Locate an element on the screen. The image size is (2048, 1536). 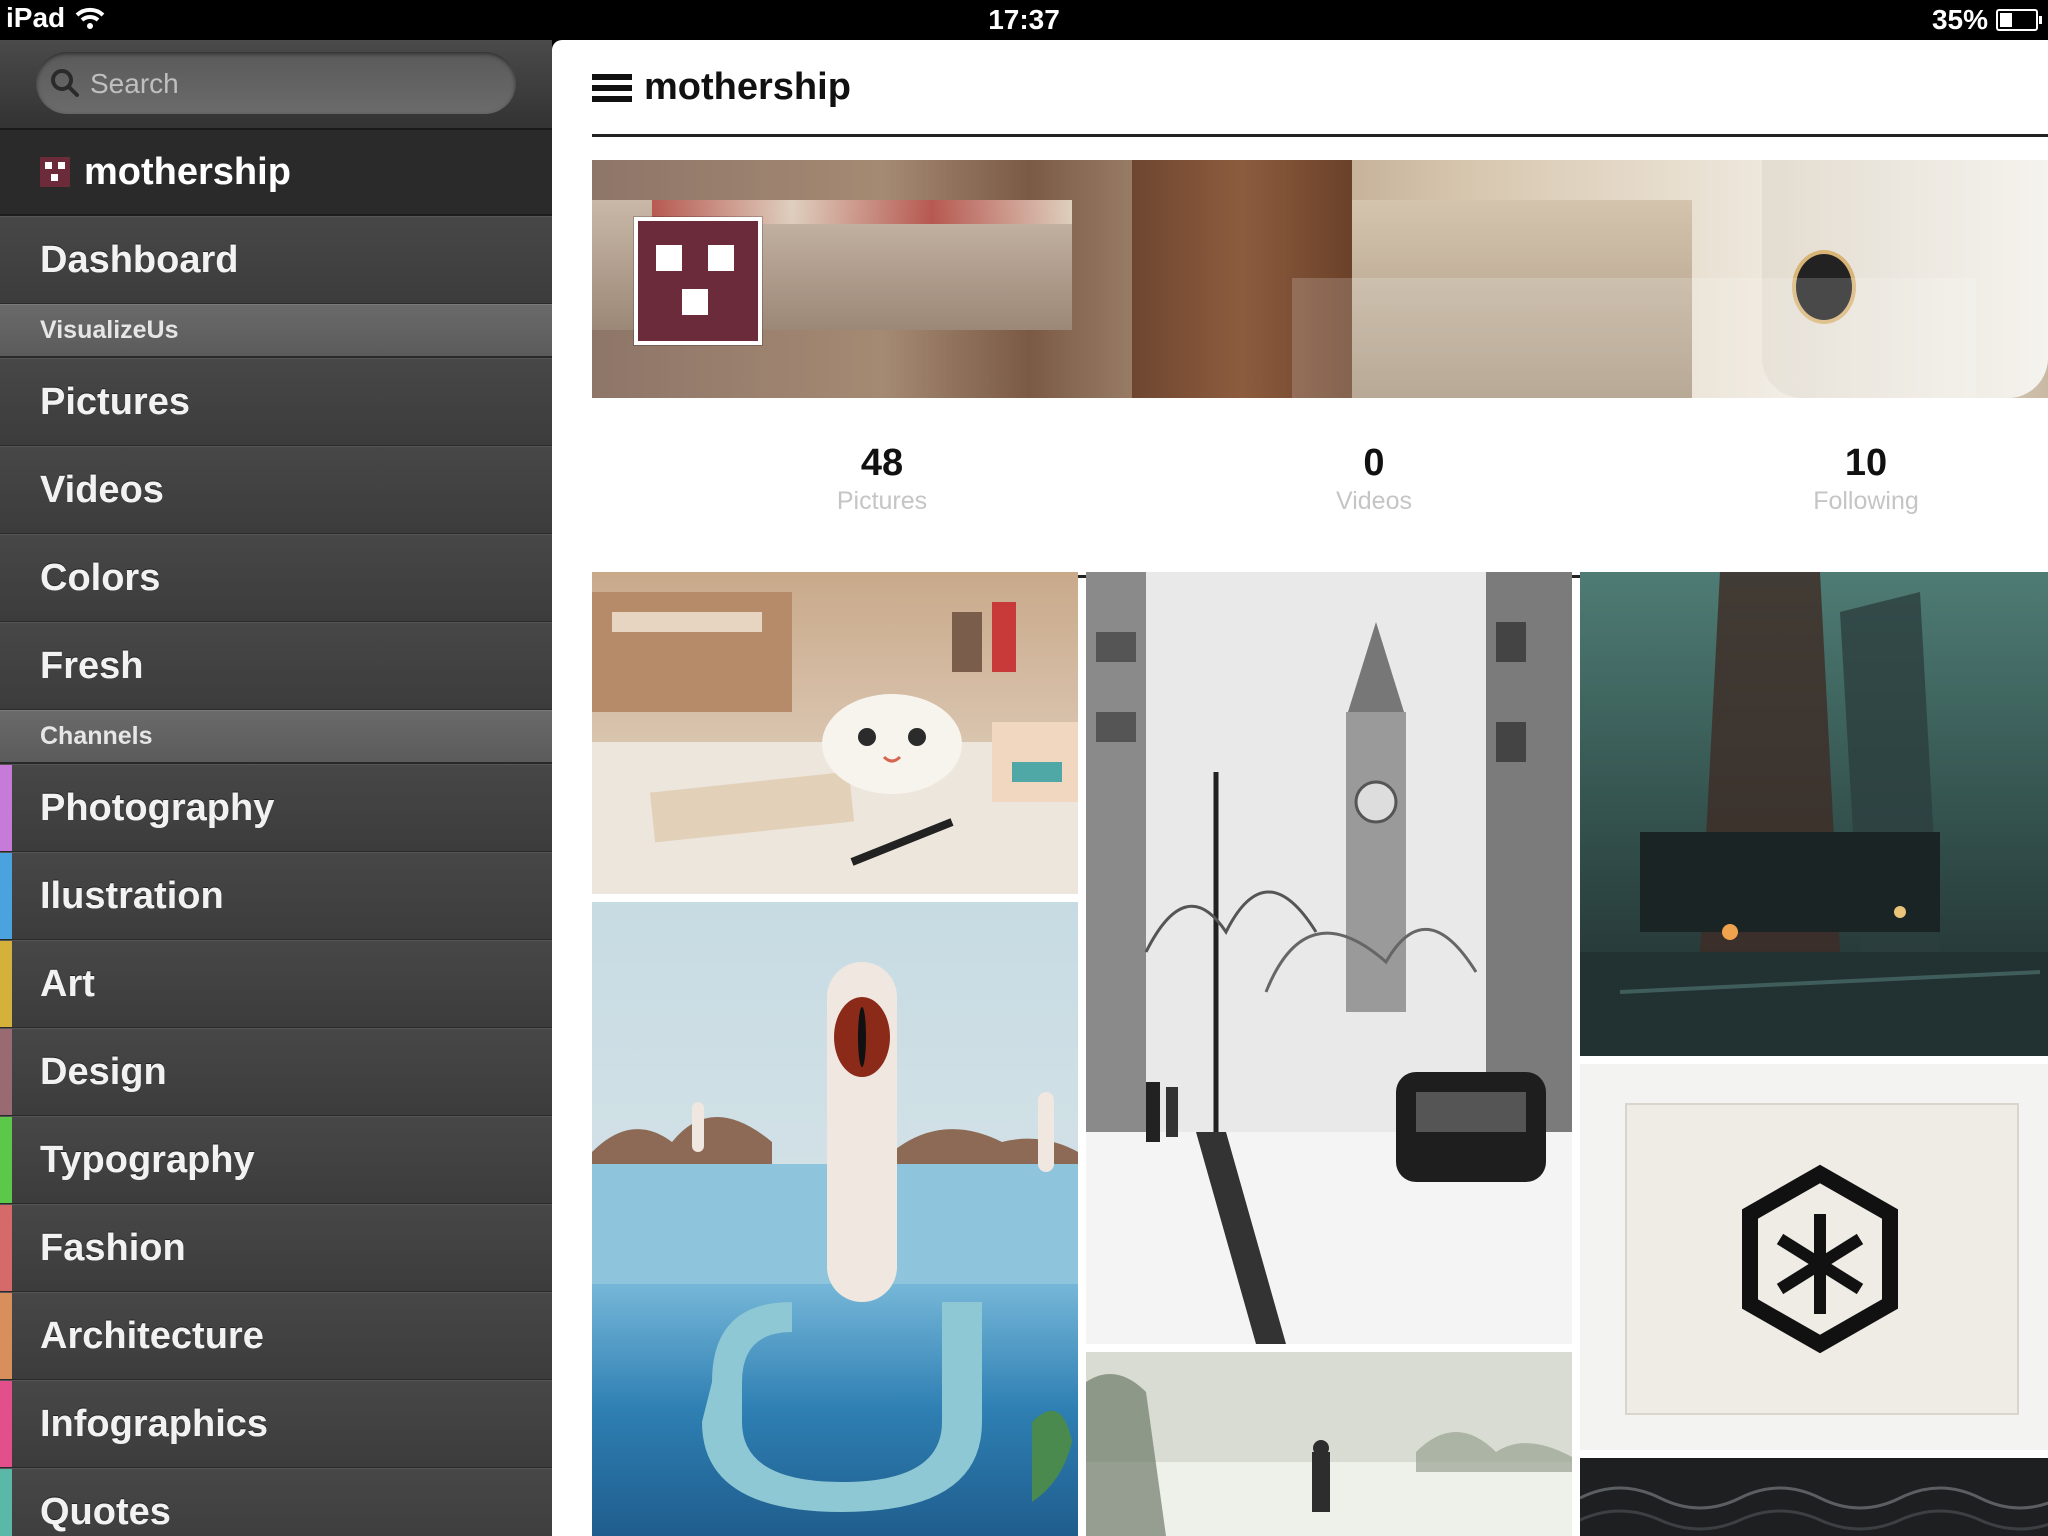
stat-label: Following is located at coordinates (1866, 501).